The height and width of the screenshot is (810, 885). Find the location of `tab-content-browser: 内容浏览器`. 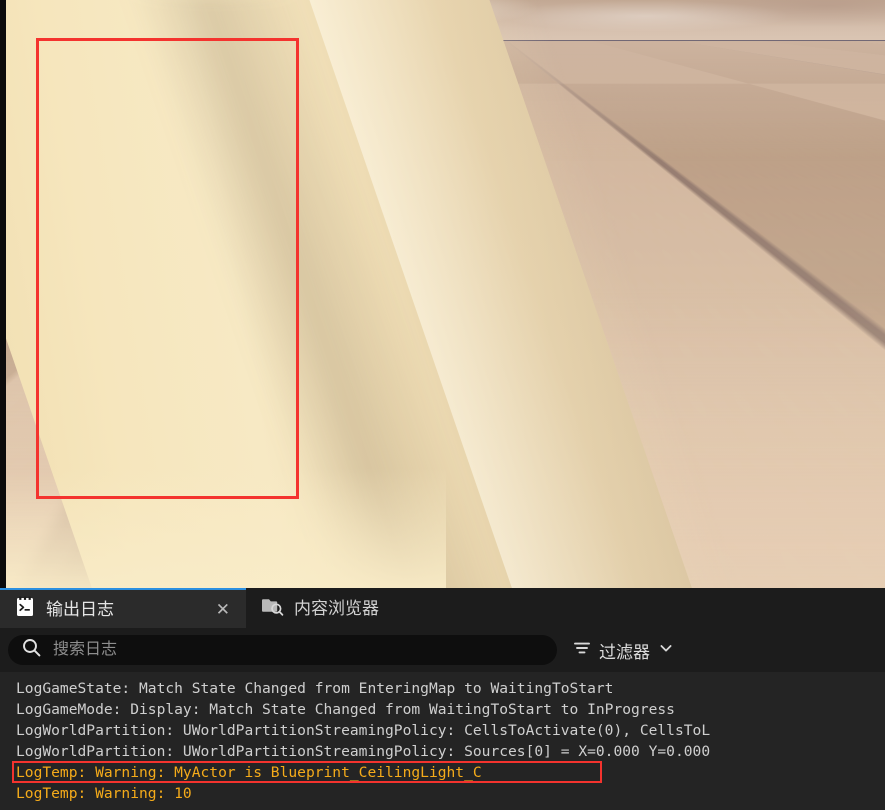

tab-content-browser: 内容浏览器 is located at coordinates (319, 608).